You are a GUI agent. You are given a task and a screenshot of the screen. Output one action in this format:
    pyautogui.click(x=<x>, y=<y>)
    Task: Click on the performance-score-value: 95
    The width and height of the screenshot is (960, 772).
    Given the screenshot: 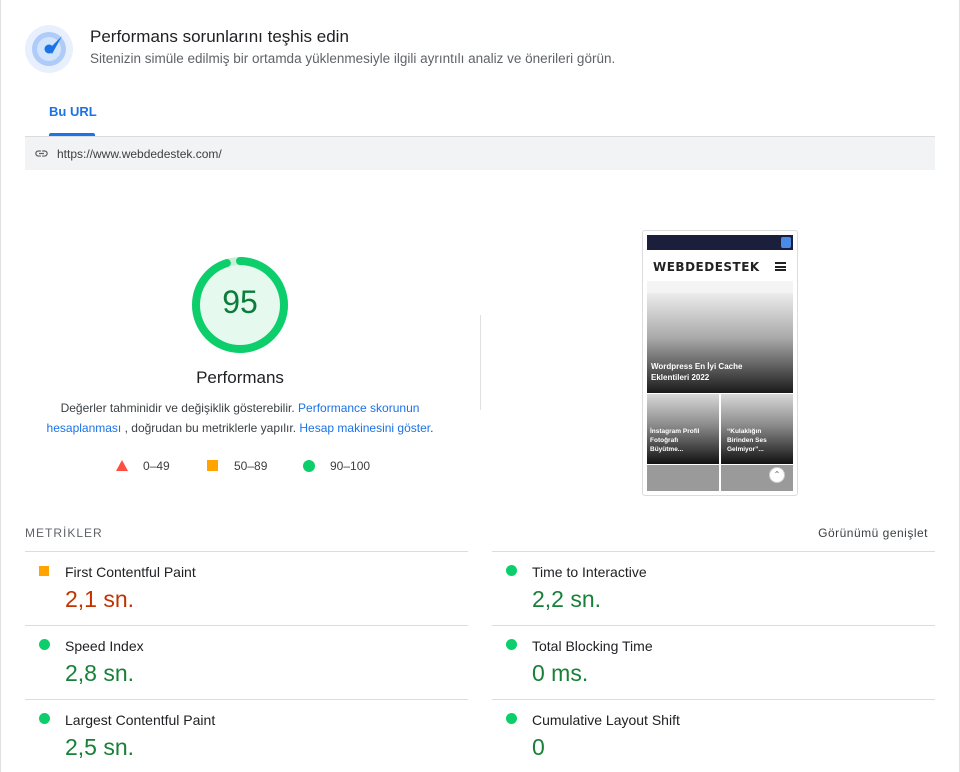 What is the action you would take?
    pyautogui.click(x=240, y=302)
    